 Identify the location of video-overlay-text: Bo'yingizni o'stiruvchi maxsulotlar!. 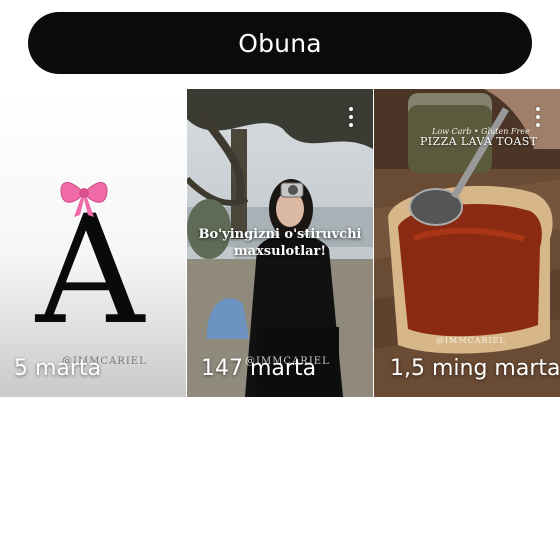
(280, 243).